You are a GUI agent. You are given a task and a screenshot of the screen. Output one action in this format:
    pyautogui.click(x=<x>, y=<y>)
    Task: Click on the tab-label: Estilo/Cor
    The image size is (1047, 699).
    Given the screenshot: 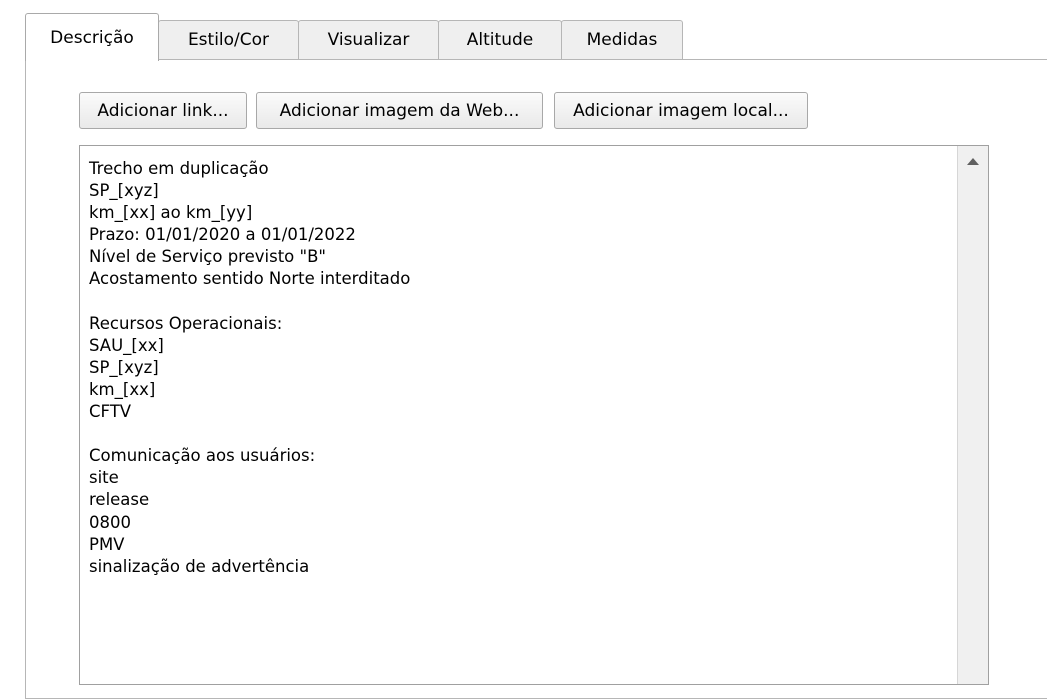 What is the action you would take?
    pyautogui.click(x=228, y=40)
    